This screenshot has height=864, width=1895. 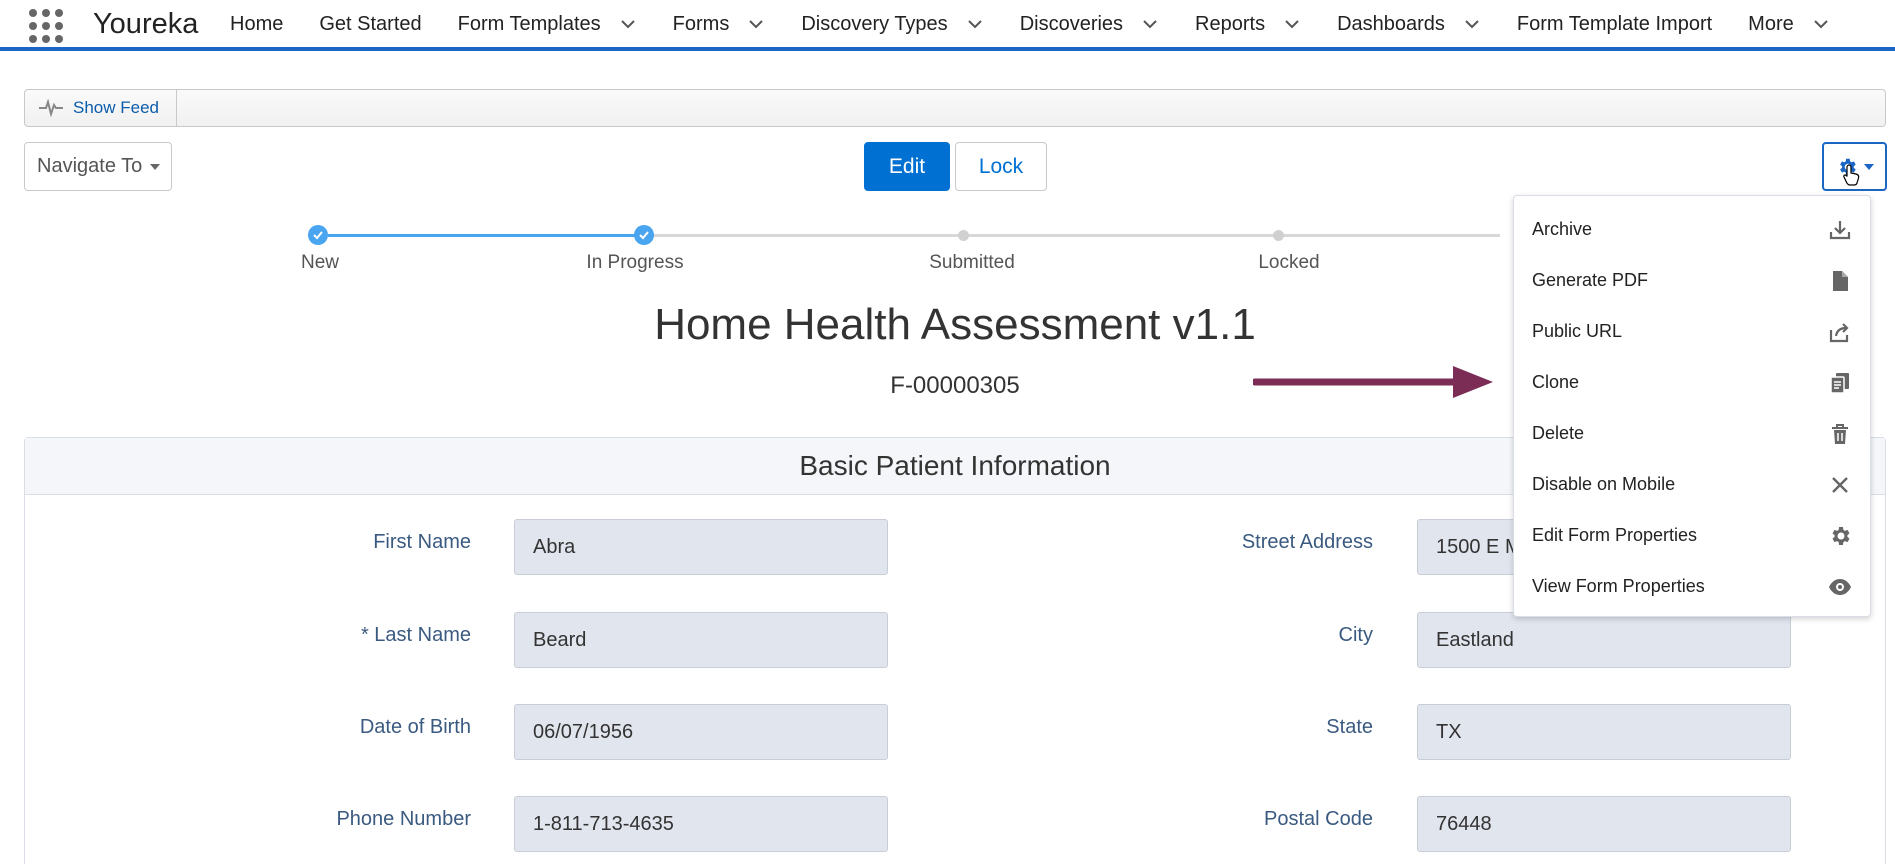 I want to click on field-label-postal-code: Postal Code, so click(x=1318, y=819).